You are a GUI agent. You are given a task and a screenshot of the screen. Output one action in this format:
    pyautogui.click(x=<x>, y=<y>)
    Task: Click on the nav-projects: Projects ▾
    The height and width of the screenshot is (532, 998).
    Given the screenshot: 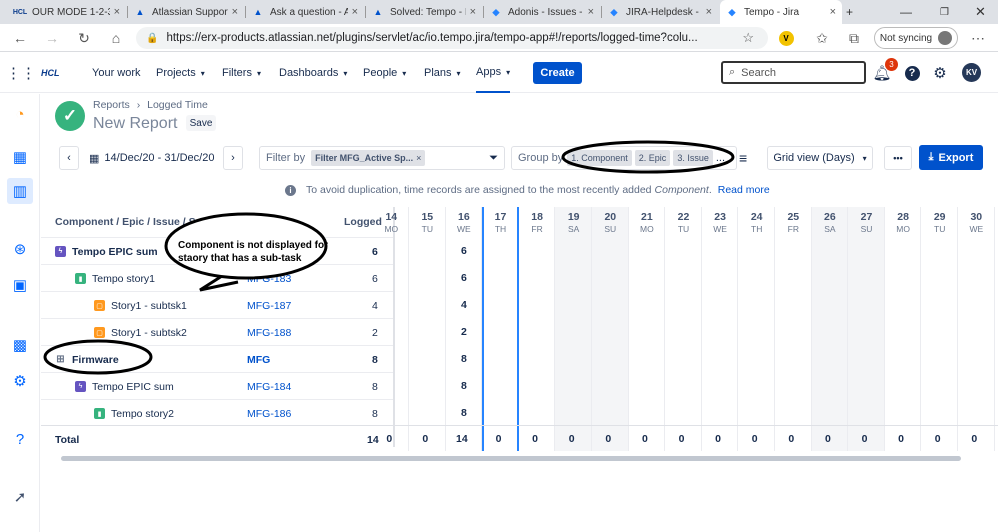 What is the action you would take?
    pyautogui.click(x=180, y=73)
    